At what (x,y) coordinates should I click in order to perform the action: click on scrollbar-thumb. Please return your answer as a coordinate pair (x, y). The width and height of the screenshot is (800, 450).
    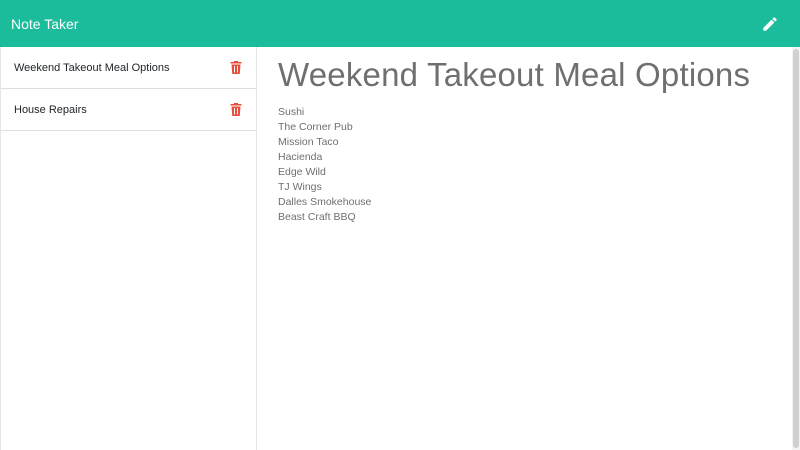
    Looking at the image, I should click on (796, 248).